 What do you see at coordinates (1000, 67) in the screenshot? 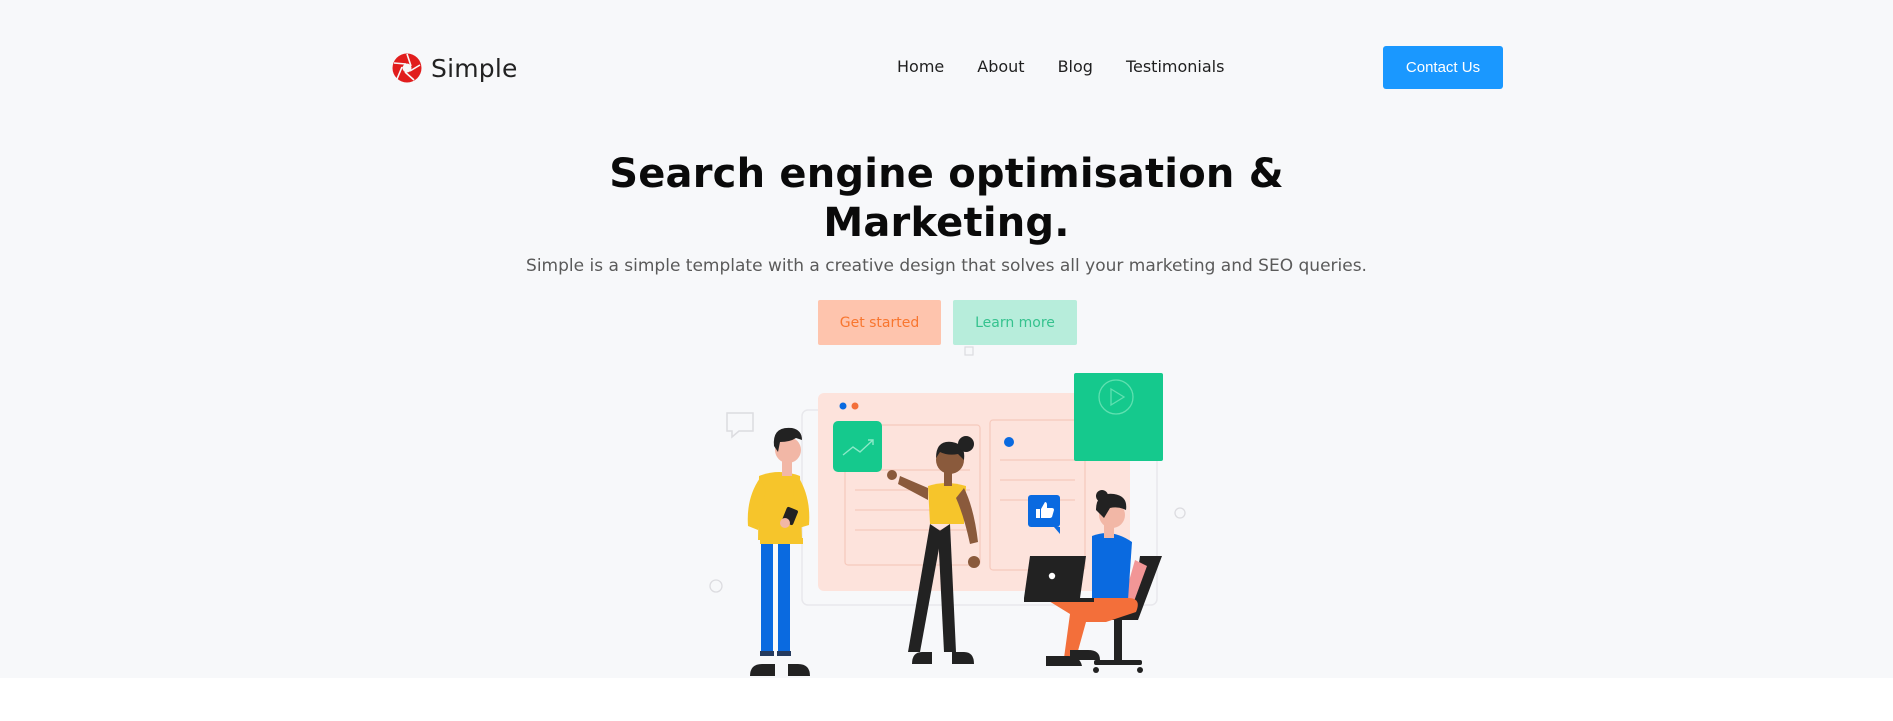
I see `nav-about: About` at bounding box center [1000, 67].